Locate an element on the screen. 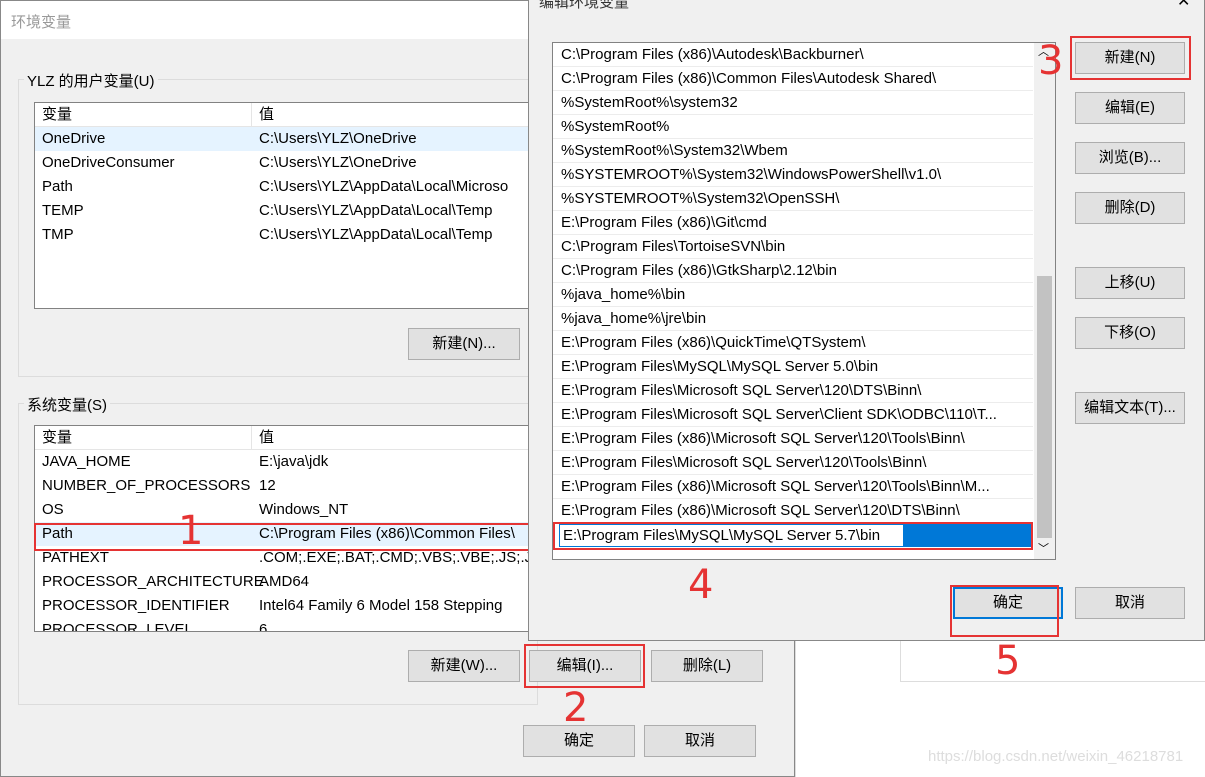 The image size is (1205, 777). path-entry: C:\Program Files (x86)\GtkSharp\2.12\bin is located at coordinates (793, 271).